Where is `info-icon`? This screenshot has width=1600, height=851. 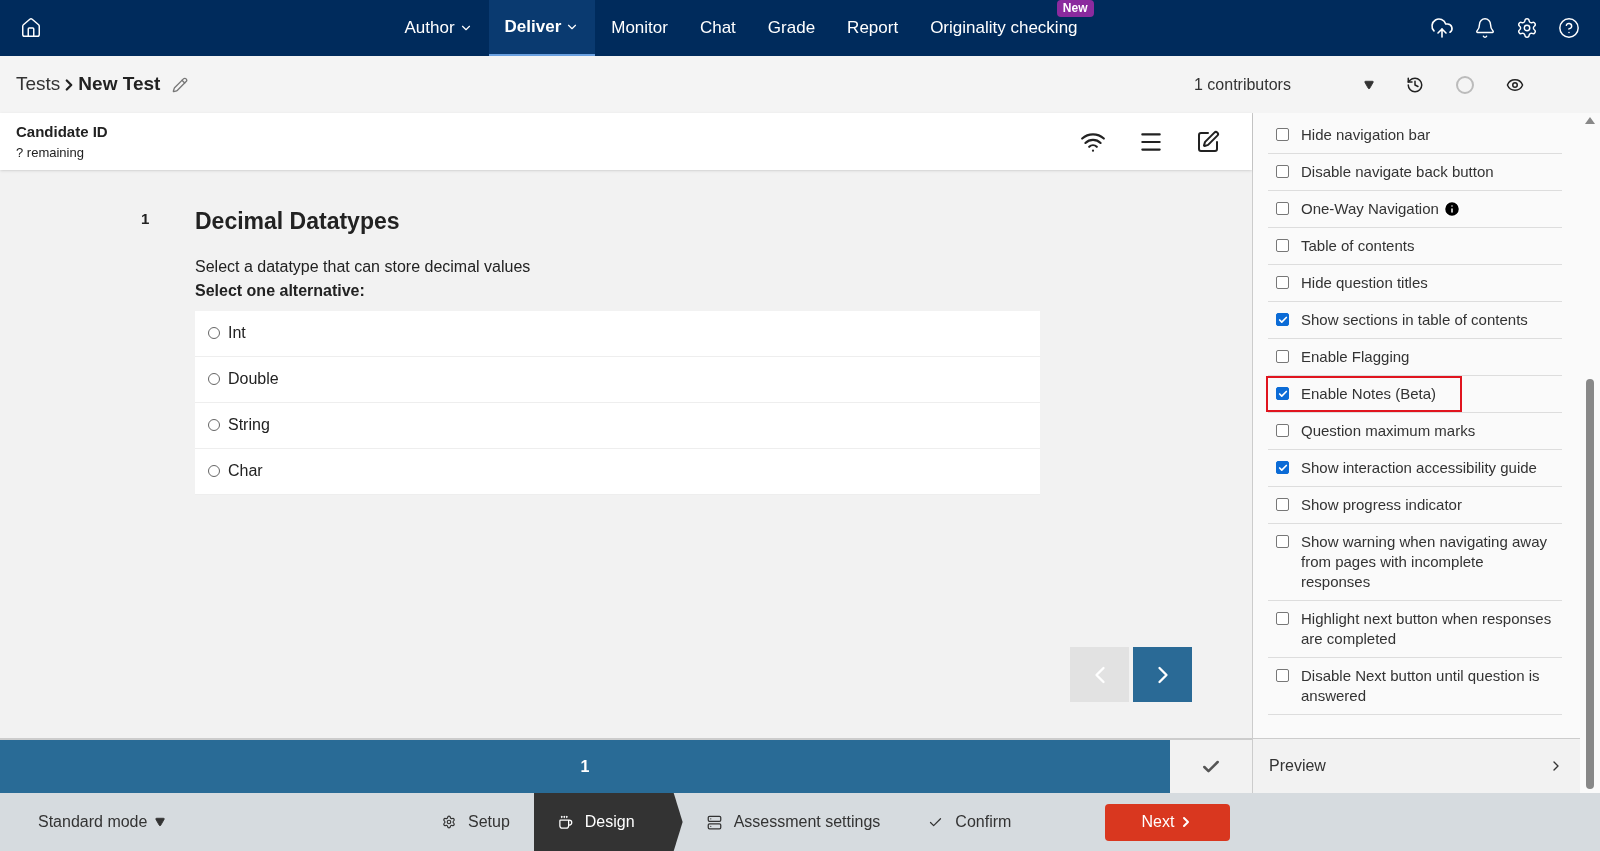 info-icon is located at coordinates (1451, 209).